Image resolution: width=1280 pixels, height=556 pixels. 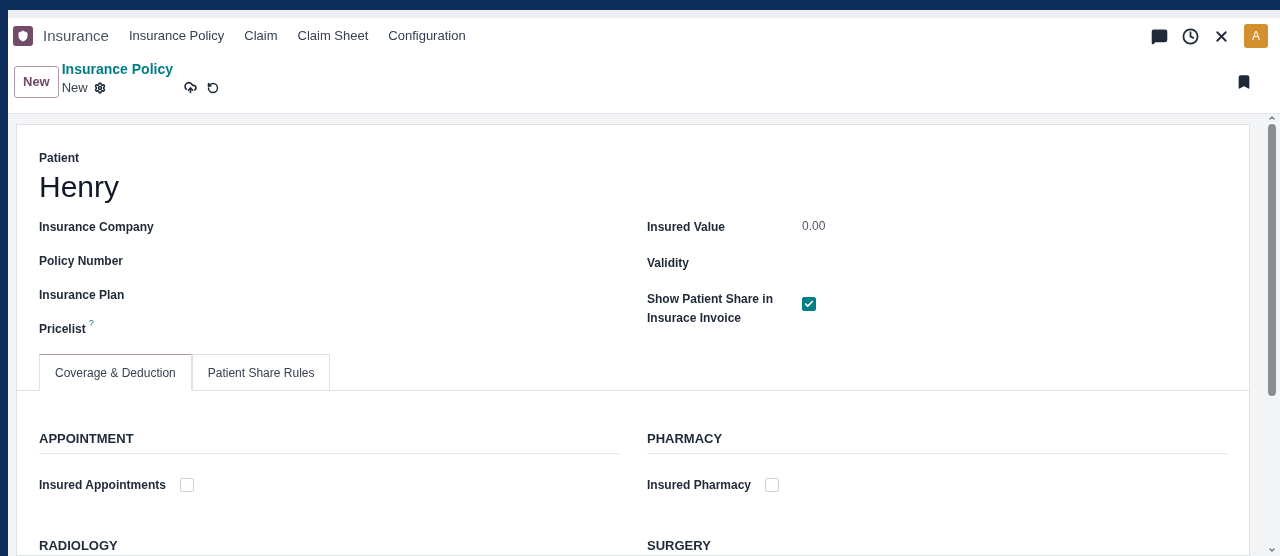 What do you see at coordinates (669, 263) in the screenshot?
I see `field-label: Validity` at bounding box center [669, 263].